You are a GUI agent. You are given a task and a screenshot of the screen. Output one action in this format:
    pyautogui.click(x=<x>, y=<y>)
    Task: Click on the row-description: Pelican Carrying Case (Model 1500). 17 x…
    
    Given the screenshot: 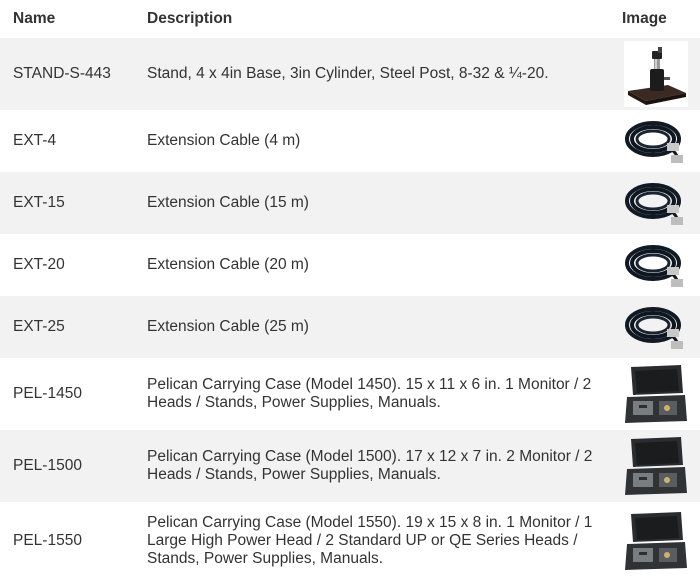 What is the action you would take?
    pyautogui.click(x=373, y=466)
    